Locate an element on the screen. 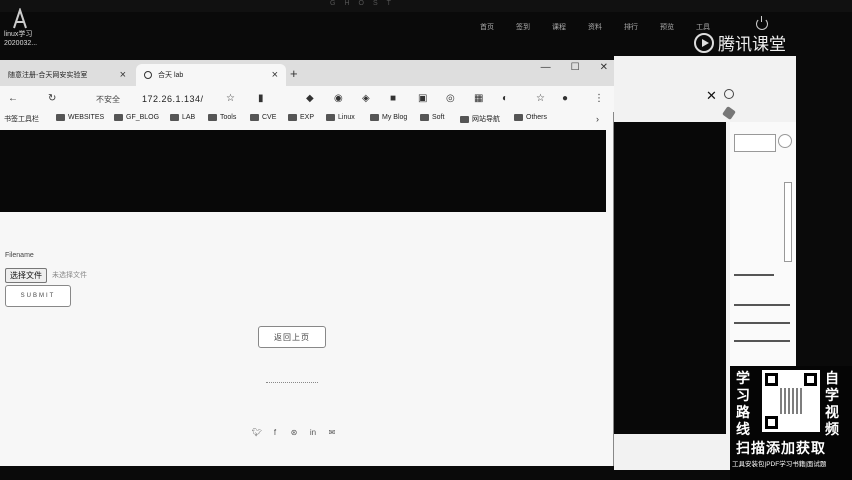  chevron-right-icon: › is located at coordinates (597, 119).